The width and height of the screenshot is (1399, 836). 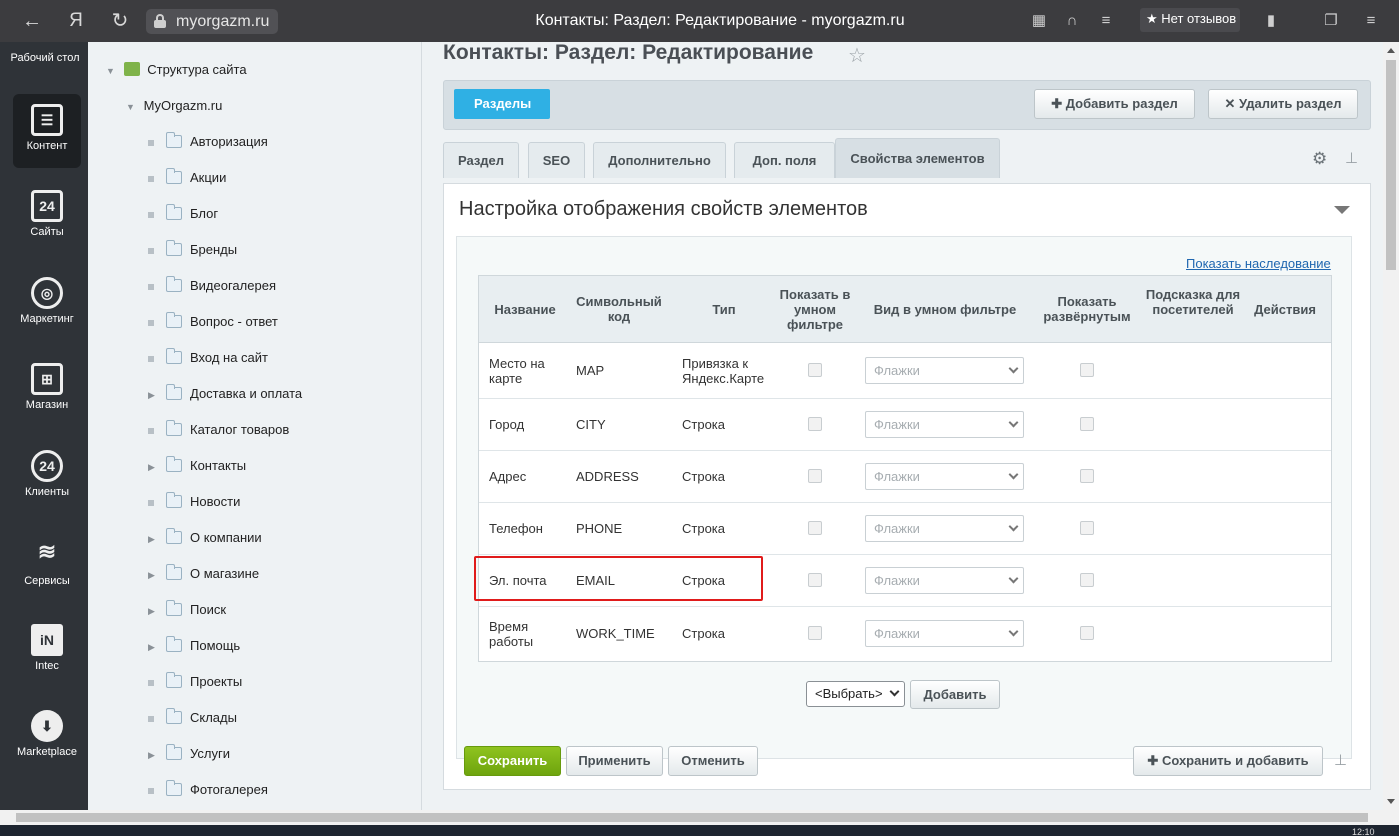 What do you see at coordinates (47, 474) in the screenshot?
I see `rail-item-clients: 24 Клиенты` at bounding box center [47, 474].